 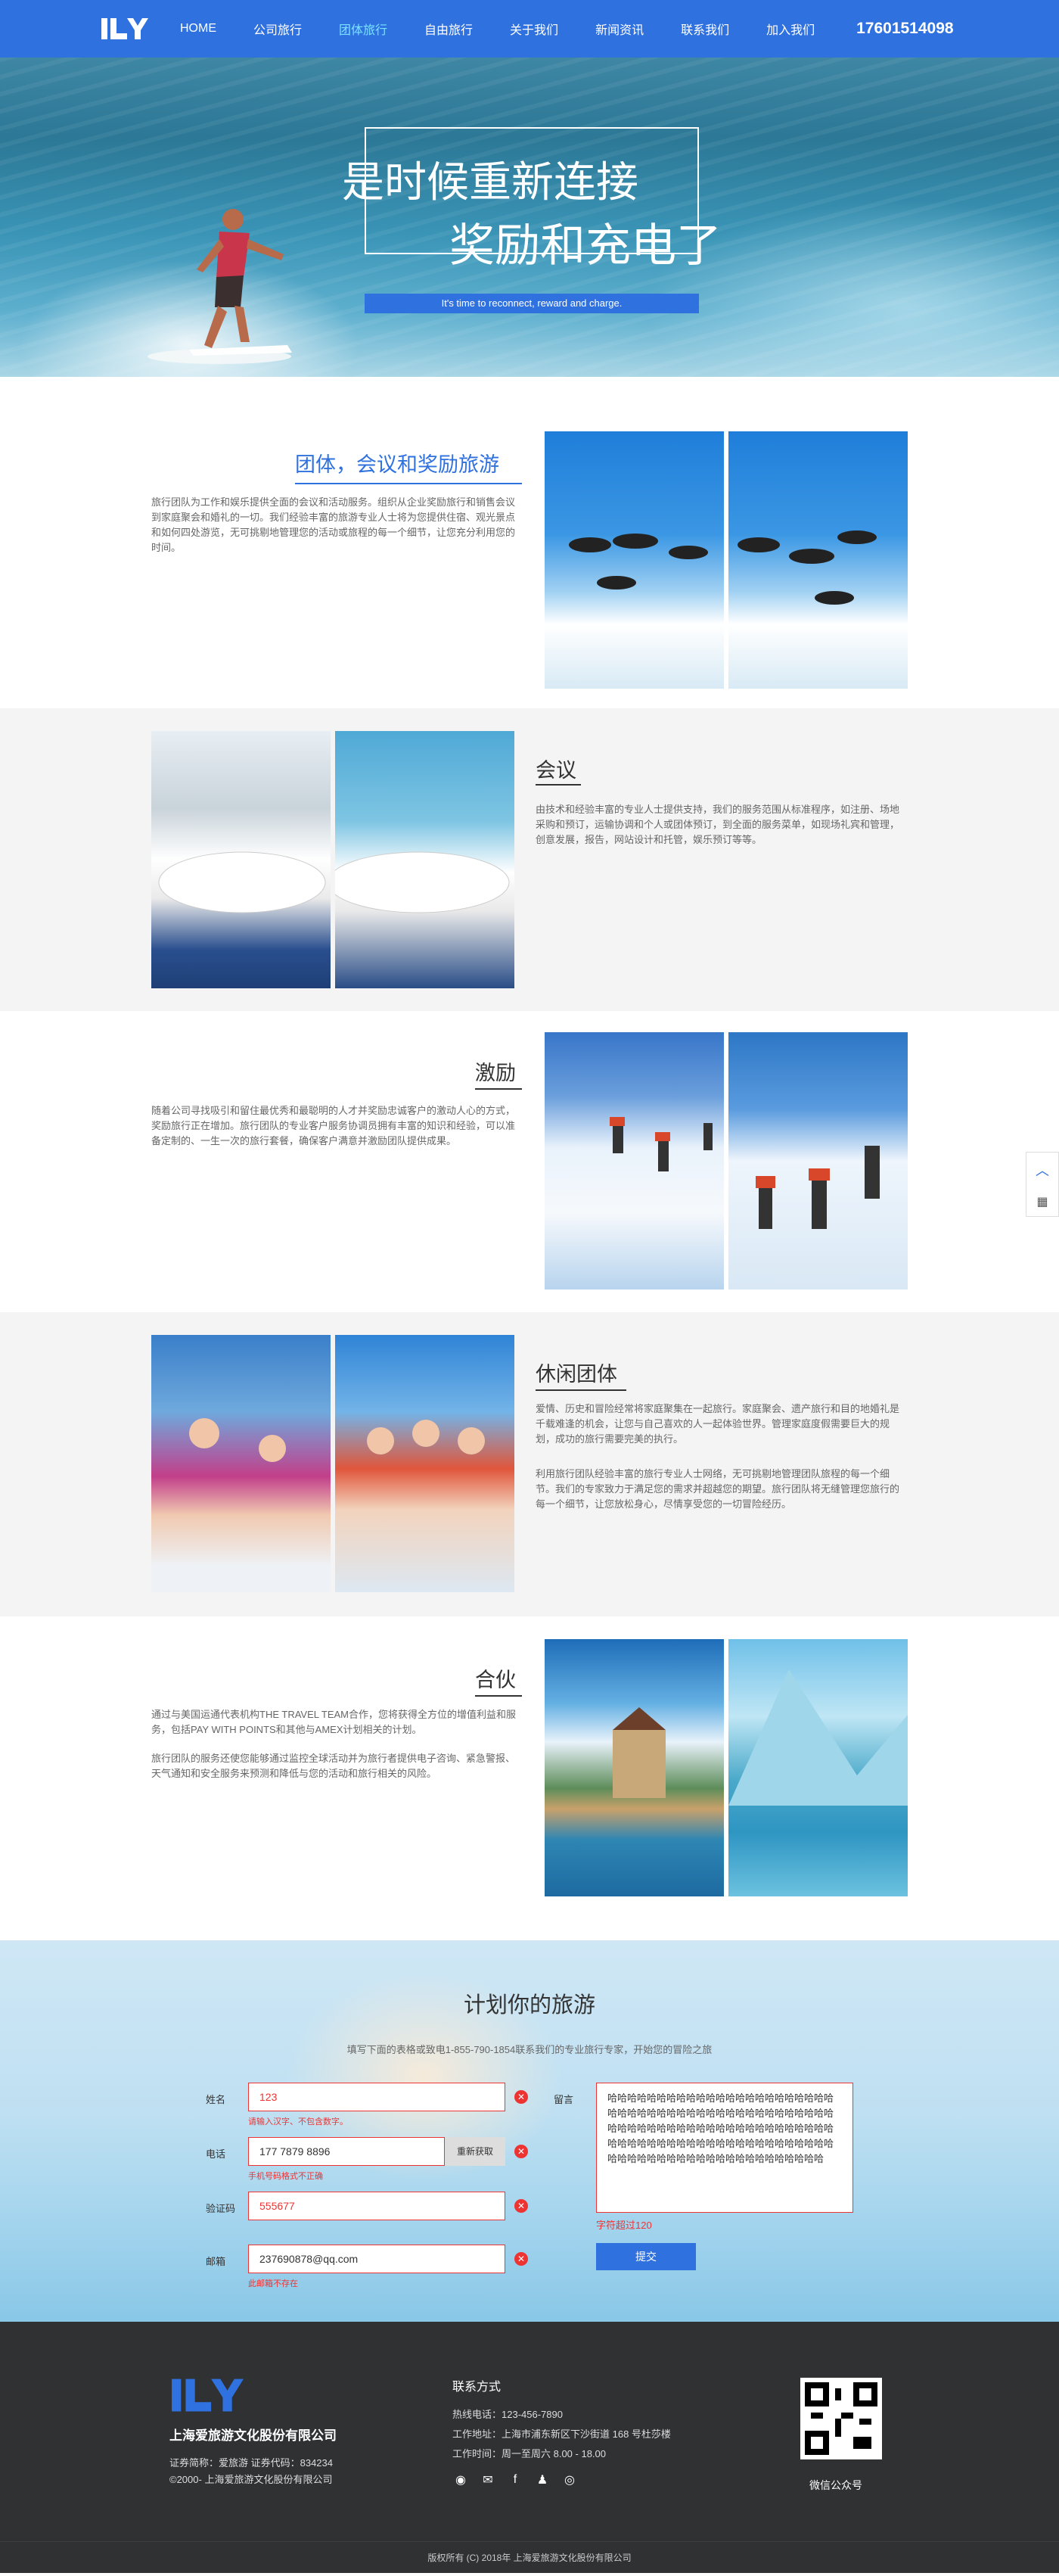 What do you see at coordinates (363, 29) in the screenshot?
I see `nav-group-travel: 团体旅行` at bounding box center [363, 29].